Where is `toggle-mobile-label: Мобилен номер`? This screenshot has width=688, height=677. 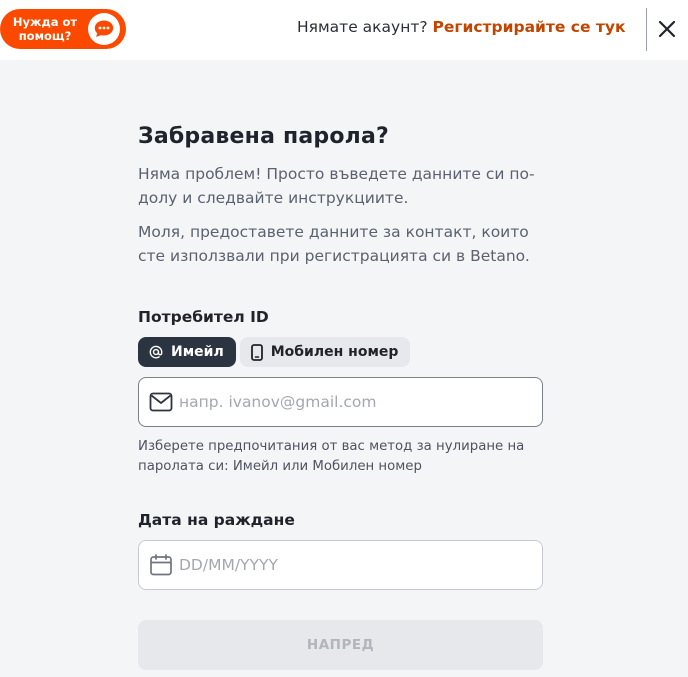
toggle-mobile-label: Мобилен номер is located at coordinates (334, 352).